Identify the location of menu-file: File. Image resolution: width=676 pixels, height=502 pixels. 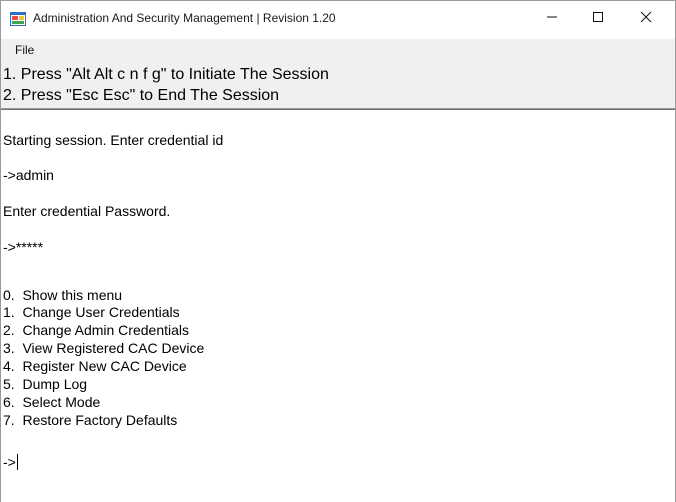
(24, 50).